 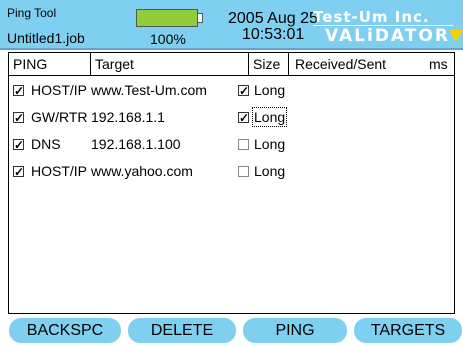 I want to click on job-file-name: Untitled1.job, so click(x=46, y=38).